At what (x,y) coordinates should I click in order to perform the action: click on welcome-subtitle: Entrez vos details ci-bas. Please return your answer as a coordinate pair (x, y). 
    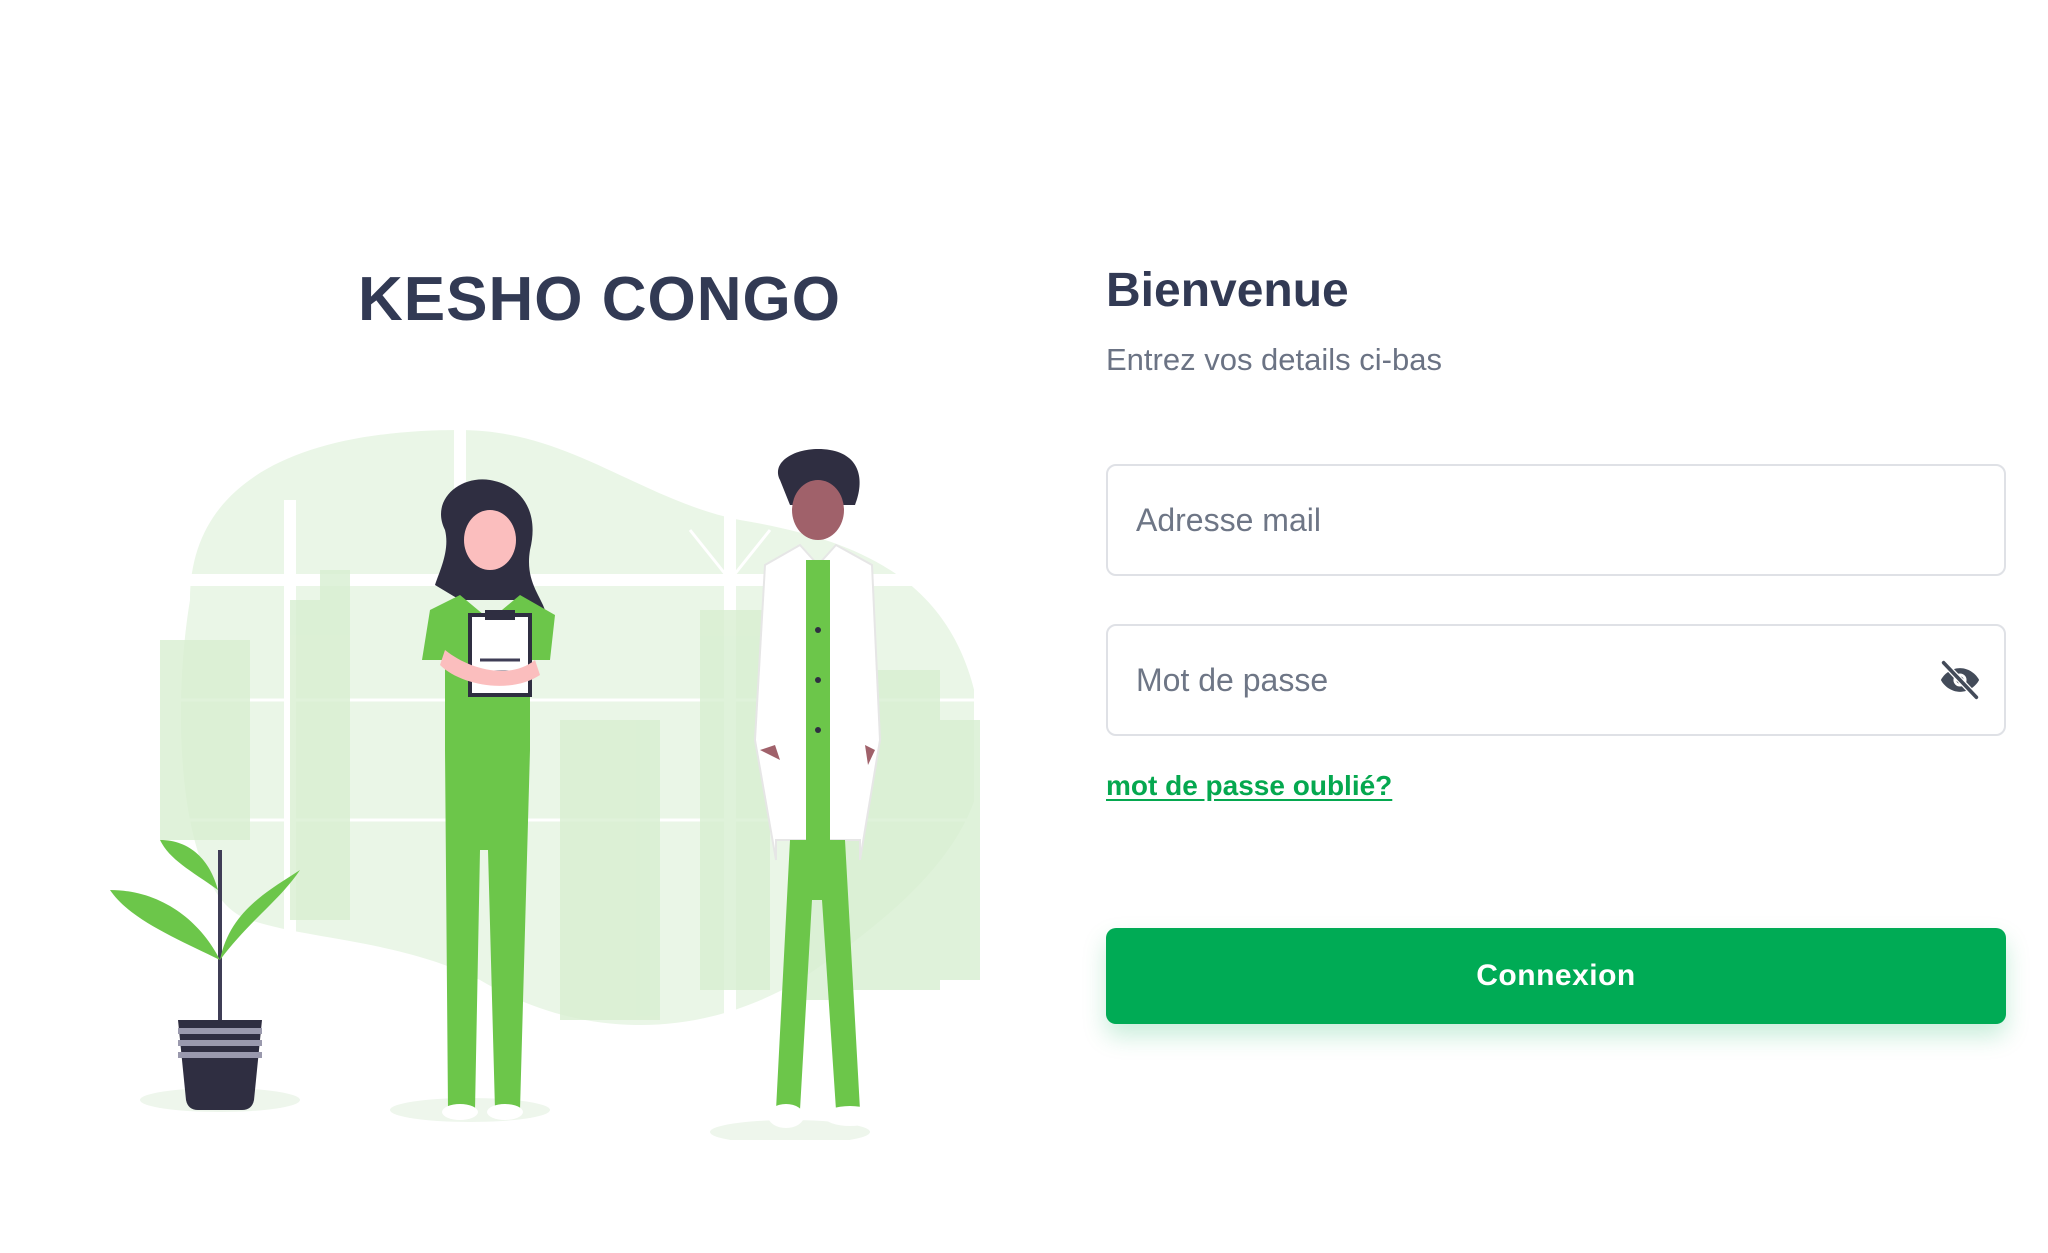
    Looking at the image, I should click on (1274, 359).